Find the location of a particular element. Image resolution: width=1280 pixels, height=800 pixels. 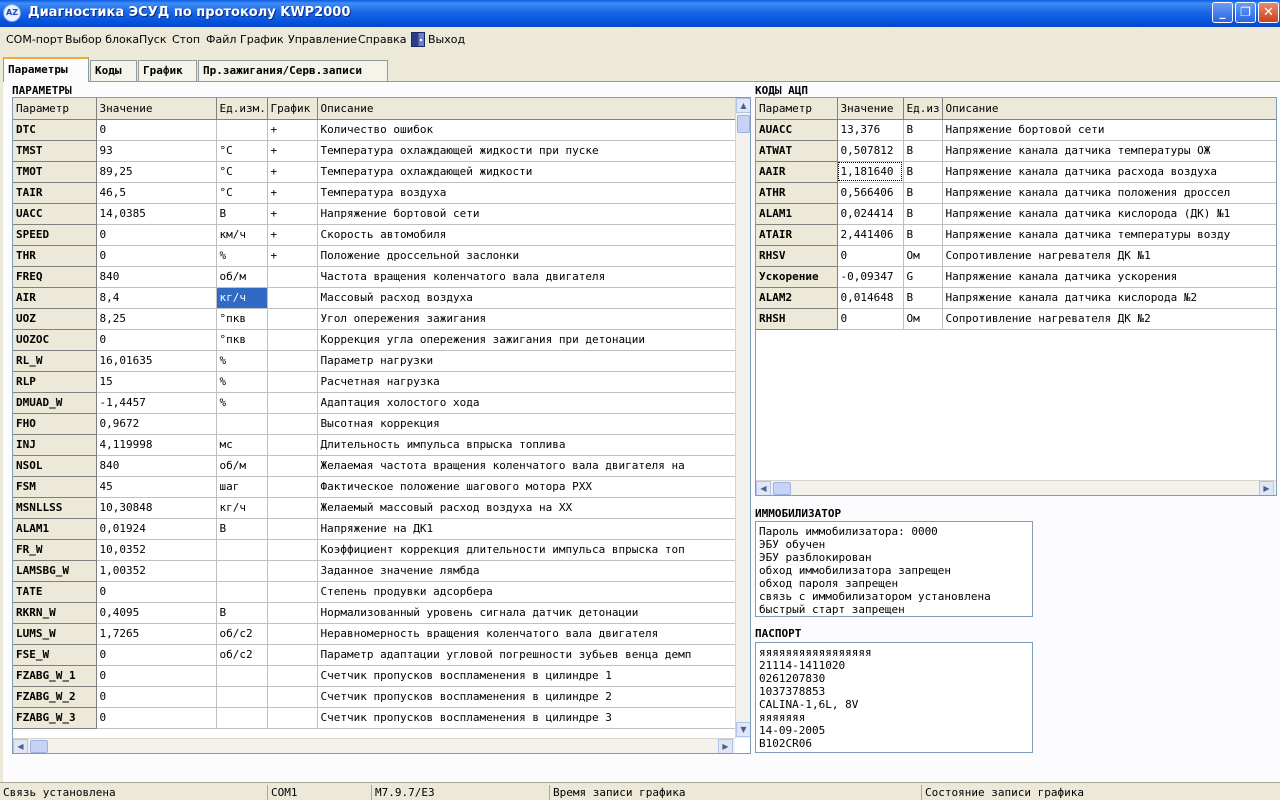

unit-cell: об/с2 is located at coordinates (242, 634).